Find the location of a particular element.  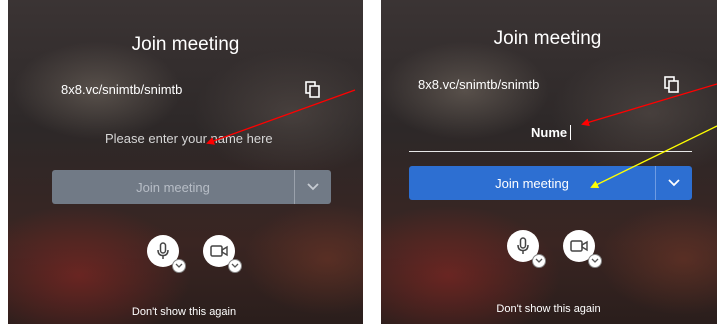

name-input: Nume is located at coordinates (551, 132).